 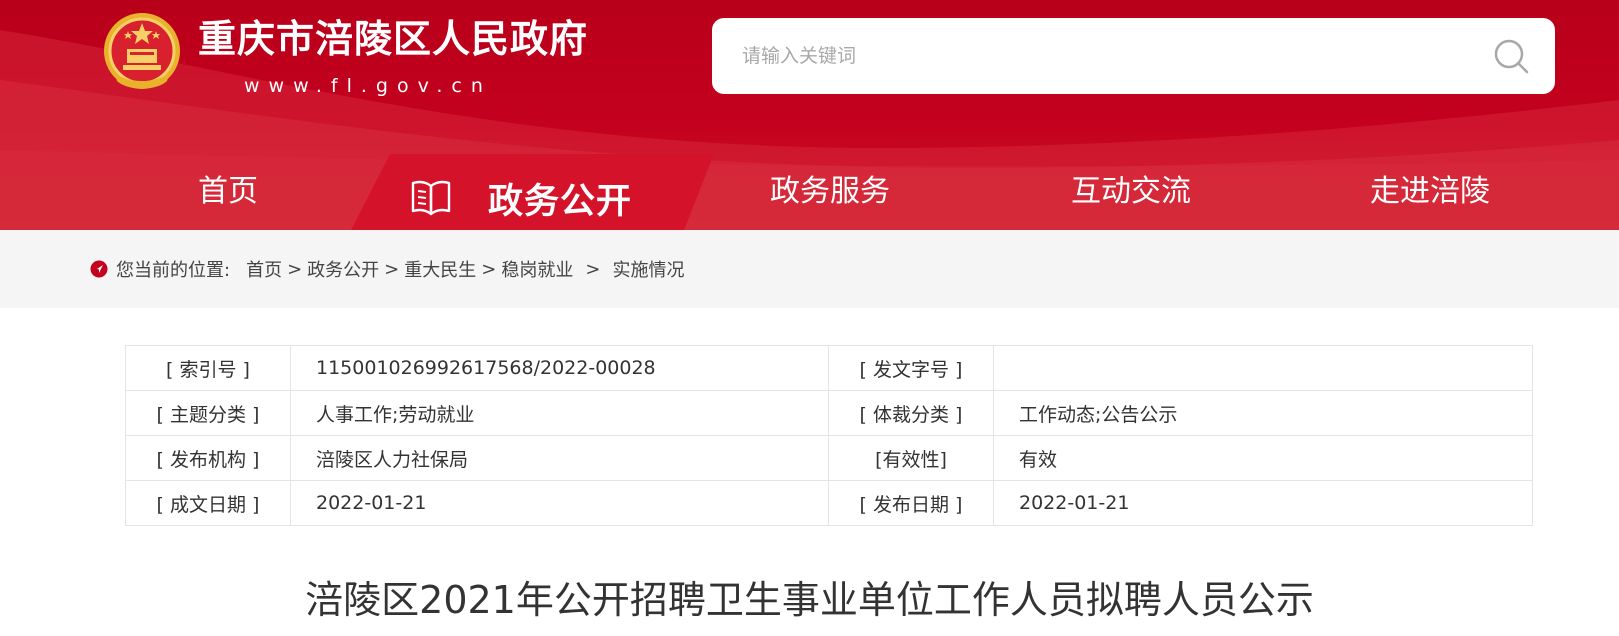 I want to click on search-input, so click(x=1102, y=56).